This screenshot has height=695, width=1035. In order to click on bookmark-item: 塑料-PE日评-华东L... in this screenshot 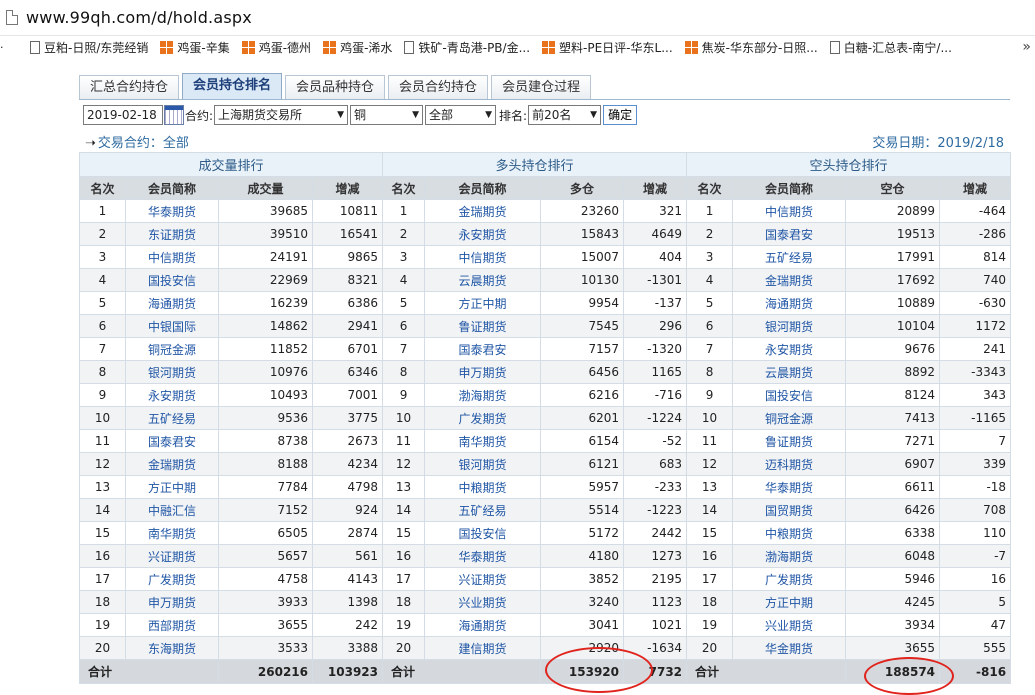, I will do `click(607, 47)`.